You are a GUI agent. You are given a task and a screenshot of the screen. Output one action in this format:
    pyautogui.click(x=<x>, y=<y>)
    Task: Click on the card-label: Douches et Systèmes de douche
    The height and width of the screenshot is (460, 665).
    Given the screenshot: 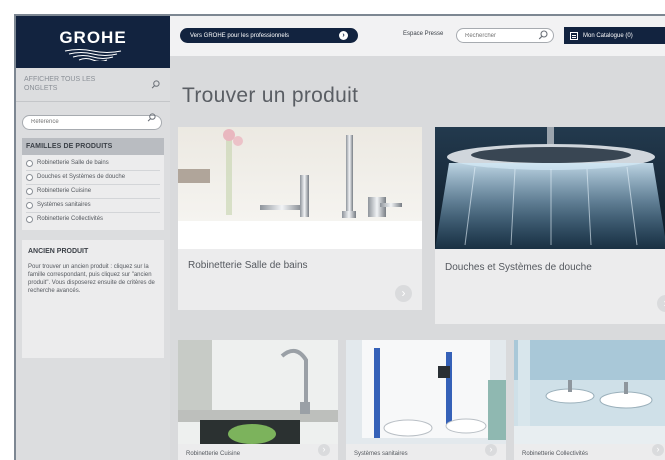 What is the action you would take?
    pyautogui.click(x=518, y=267)
    